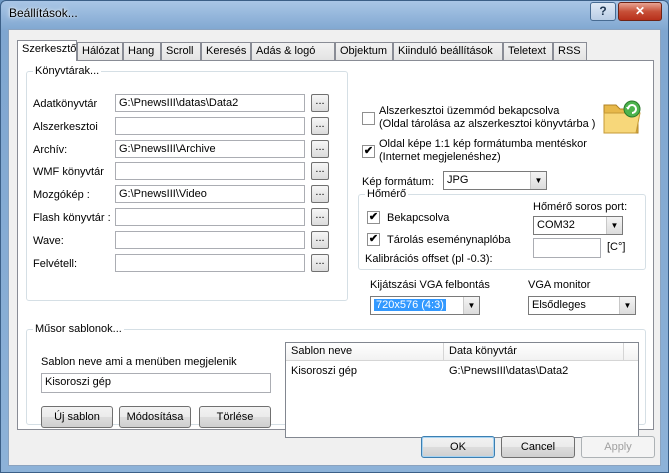 This screenshot has width=669, height=473. Describe the element at coordinates (235, 417) in the screenshot. I see `delete-template-button: Törlése` at that location.